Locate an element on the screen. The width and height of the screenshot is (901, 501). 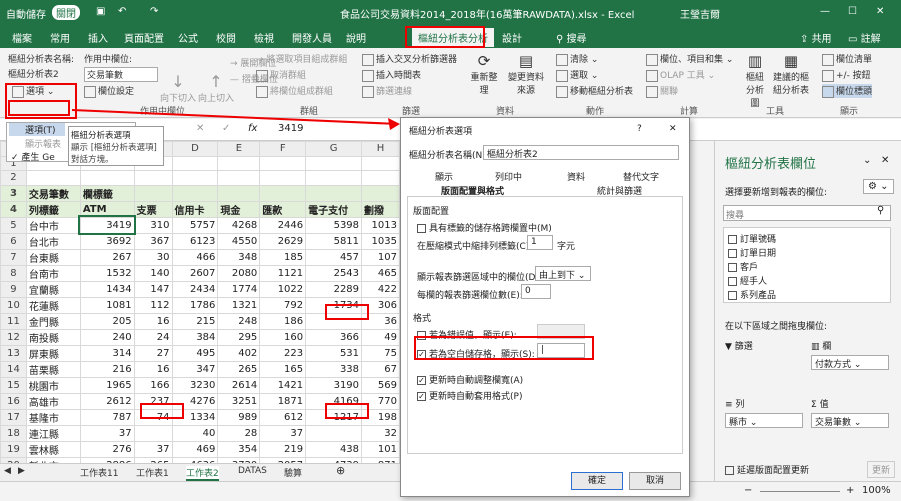
cell: 237 is located at coordinates (153, 401).